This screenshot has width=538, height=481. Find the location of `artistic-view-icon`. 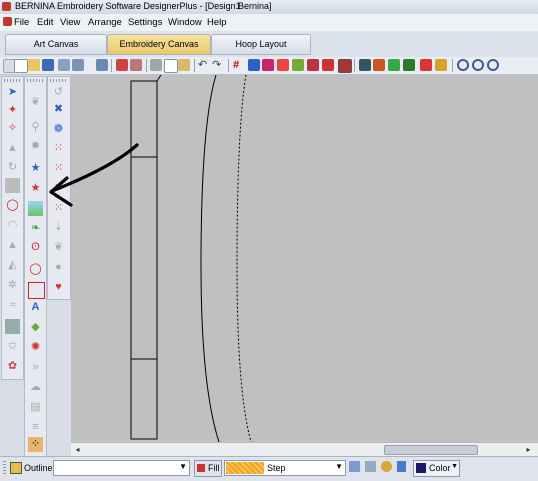

artistic-view-icon is located at coordinates (328, 65).